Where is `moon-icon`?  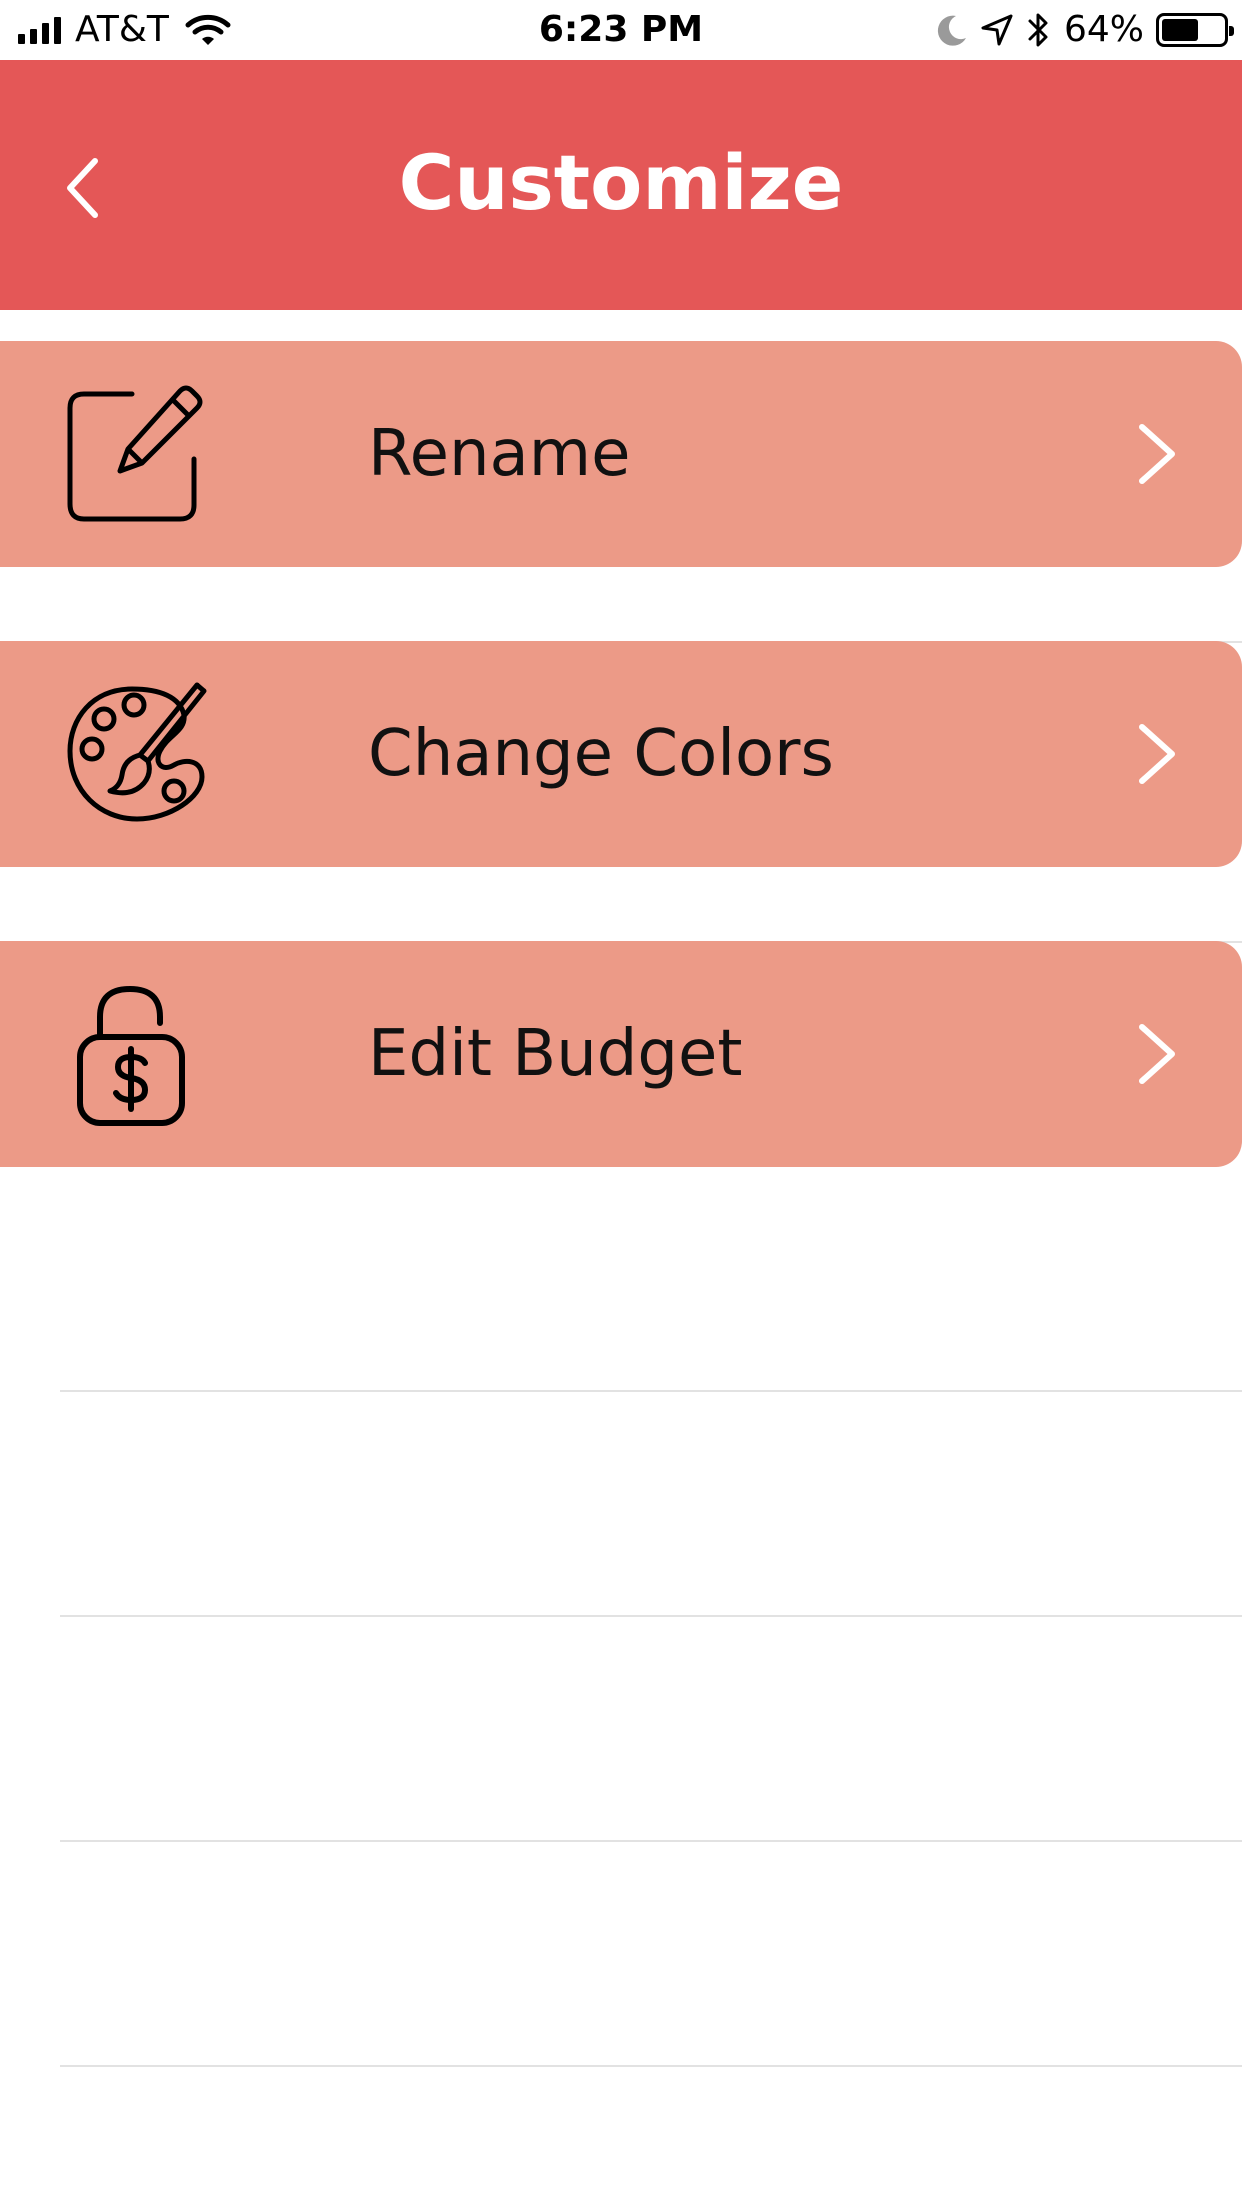
moon-icon is located at coordinates (951, 30).